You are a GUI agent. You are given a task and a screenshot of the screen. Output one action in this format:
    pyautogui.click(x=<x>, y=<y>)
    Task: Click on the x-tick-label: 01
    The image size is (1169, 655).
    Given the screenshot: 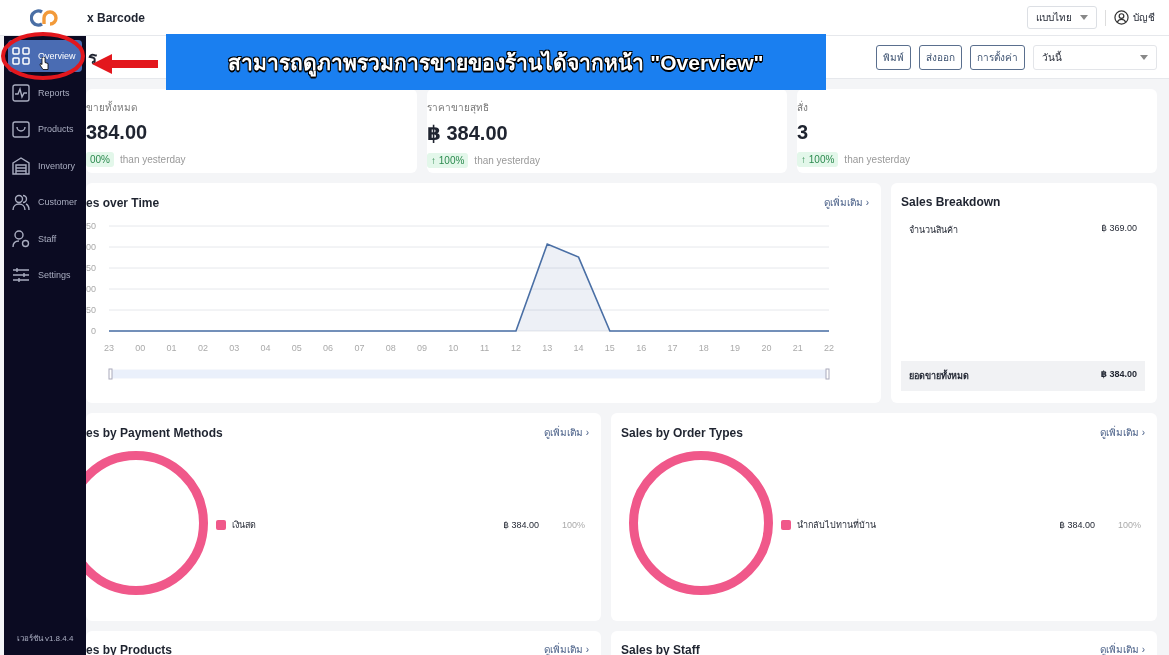 What is the action you would take?
    pyautogui.click(x=171, y=348)
    